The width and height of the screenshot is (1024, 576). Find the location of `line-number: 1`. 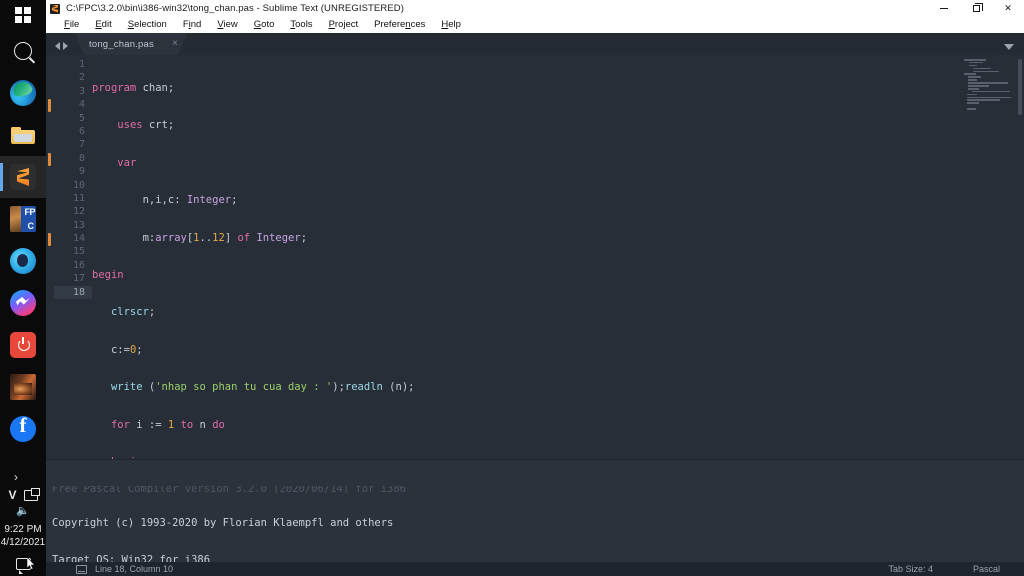

line-number: 1 is located at coordinates (81, 64).